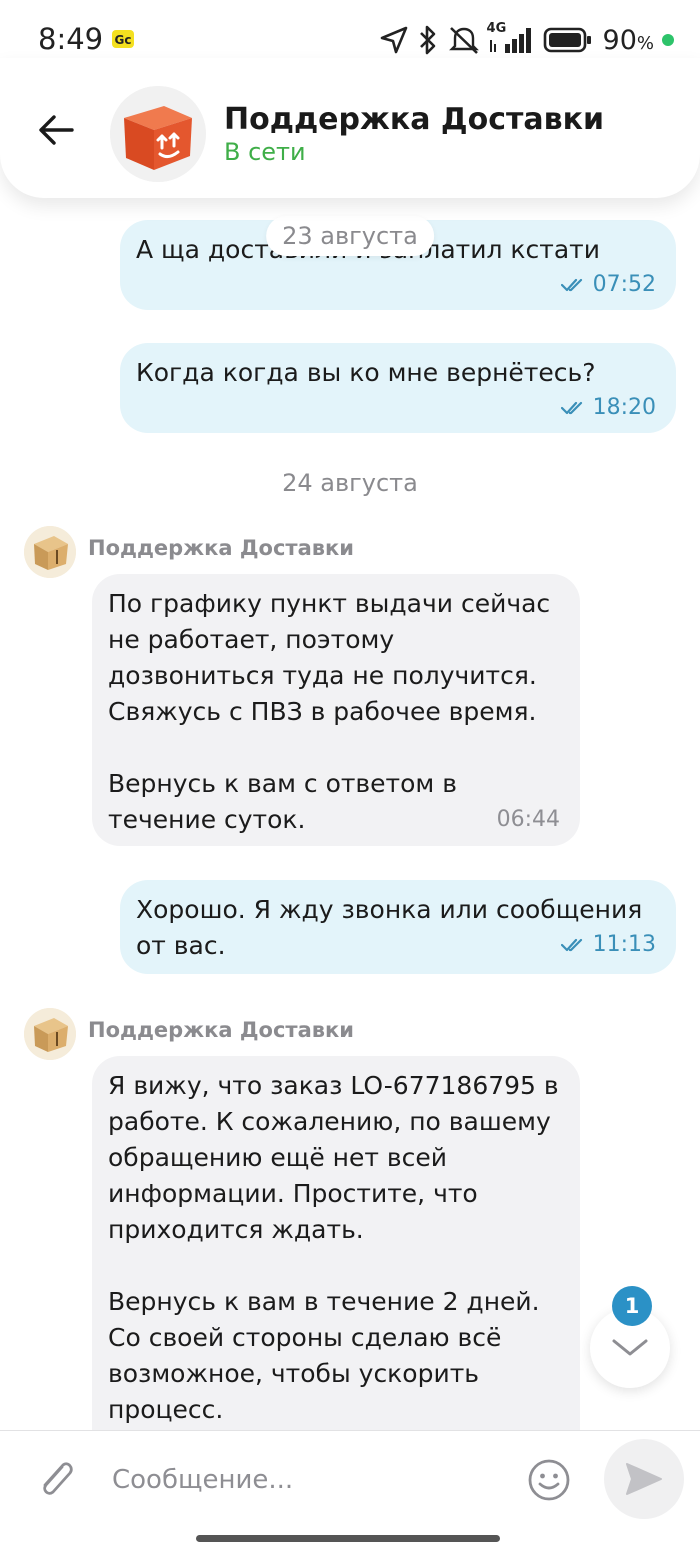 This screenshot has width=700, height=1558. What do you see at coordinates (56, 1479) in the screenshot?
I see `paperclip-icon` at bounding box center [56, 1479].